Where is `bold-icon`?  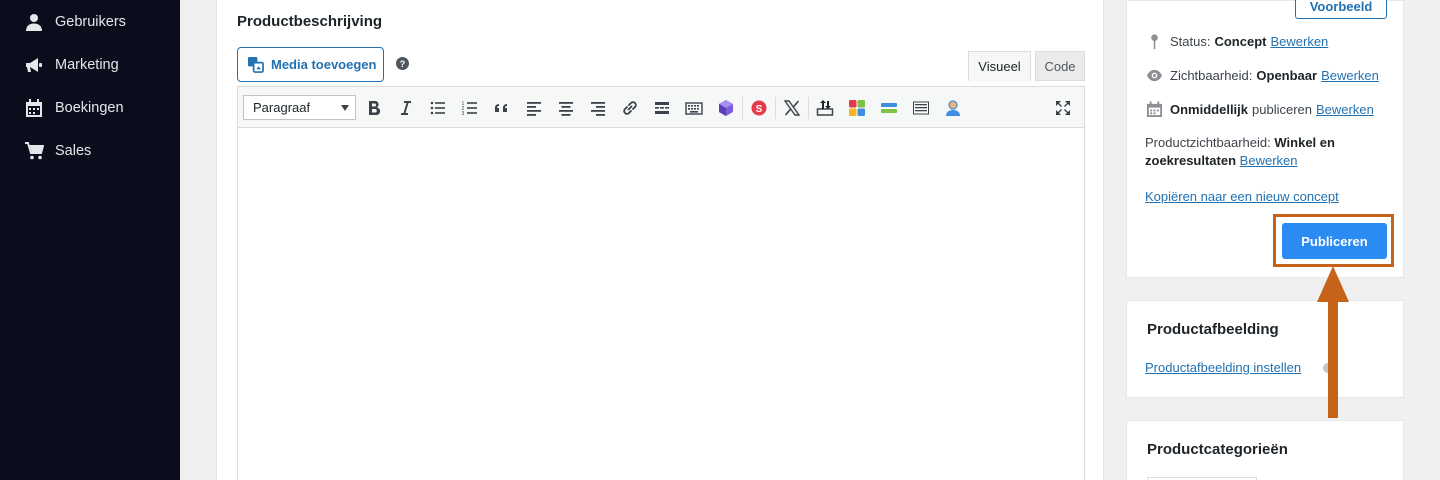
bold-icon is located at coordinates (374, 108).